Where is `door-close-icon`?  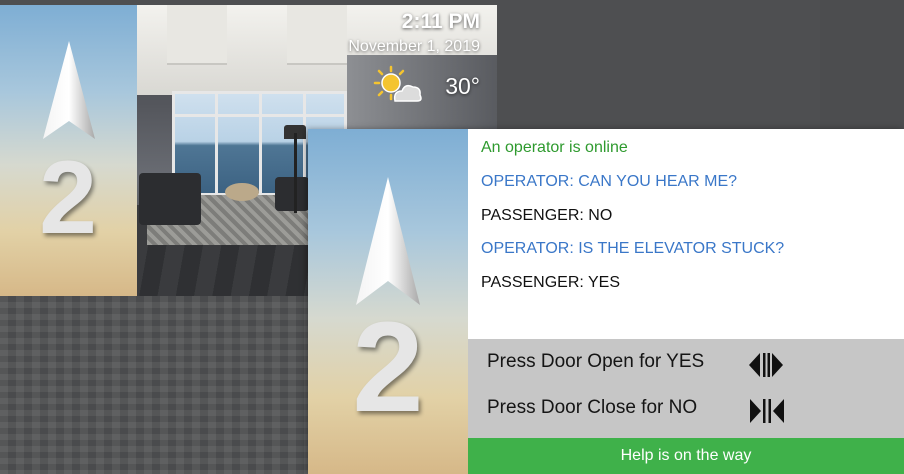
door-close-icon is located at coordinates (767, 411).